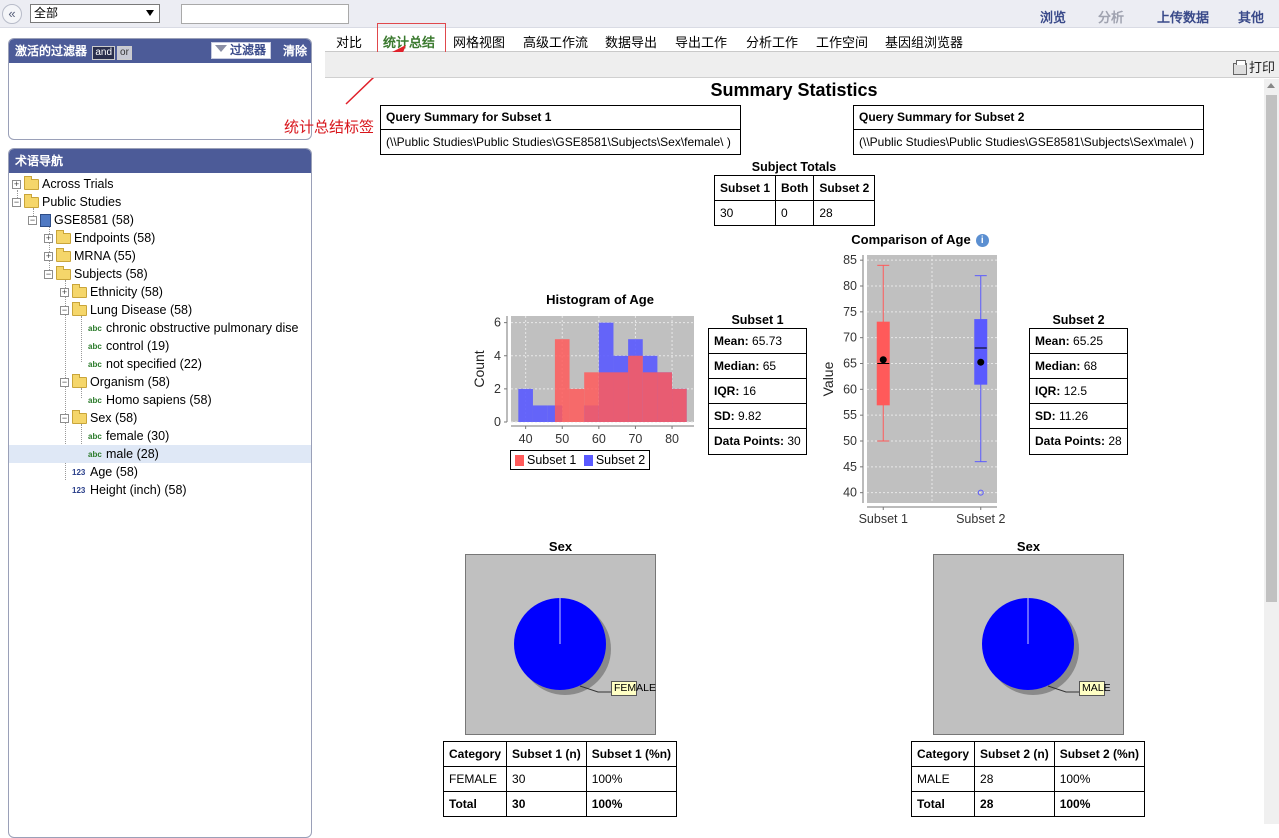  What do you see at coordinates (982, 241) in the screenshot?
I see `info-icon: i` at bounding box center [982, 241].